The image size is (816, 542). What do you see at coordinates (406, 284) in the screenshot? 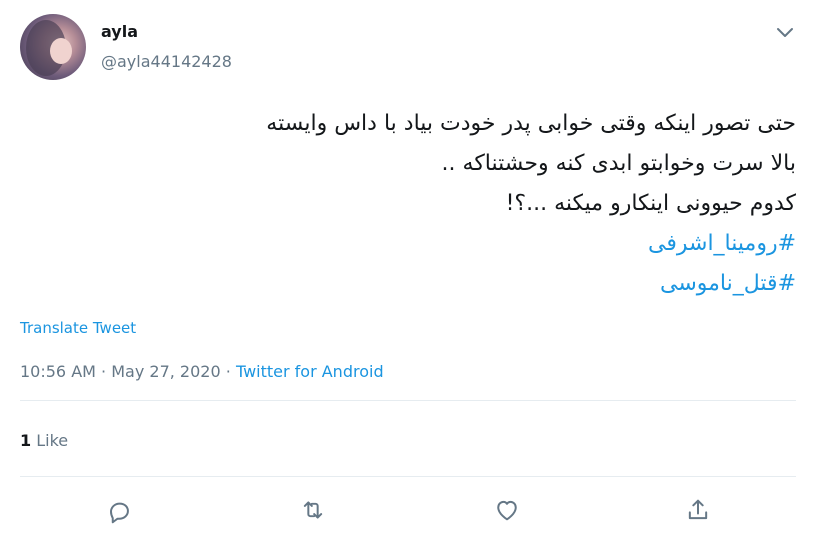
I see `hashtag-link: #قتل_ناموسی` at bounding box center [406, 284].